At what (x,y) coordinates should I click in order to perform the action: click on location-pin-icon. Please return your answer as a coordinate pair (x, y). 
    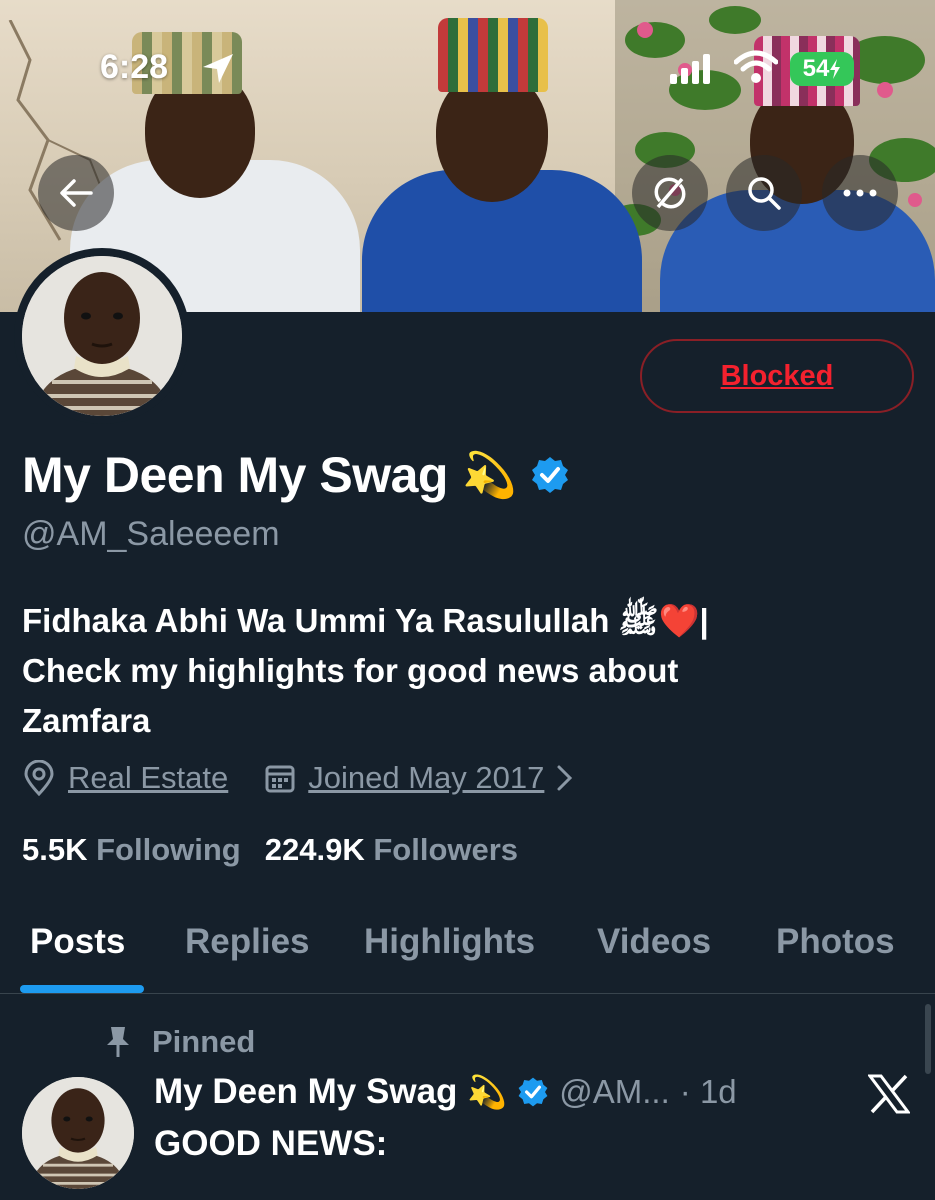
    Looking at the image, I should click on (39, 778).